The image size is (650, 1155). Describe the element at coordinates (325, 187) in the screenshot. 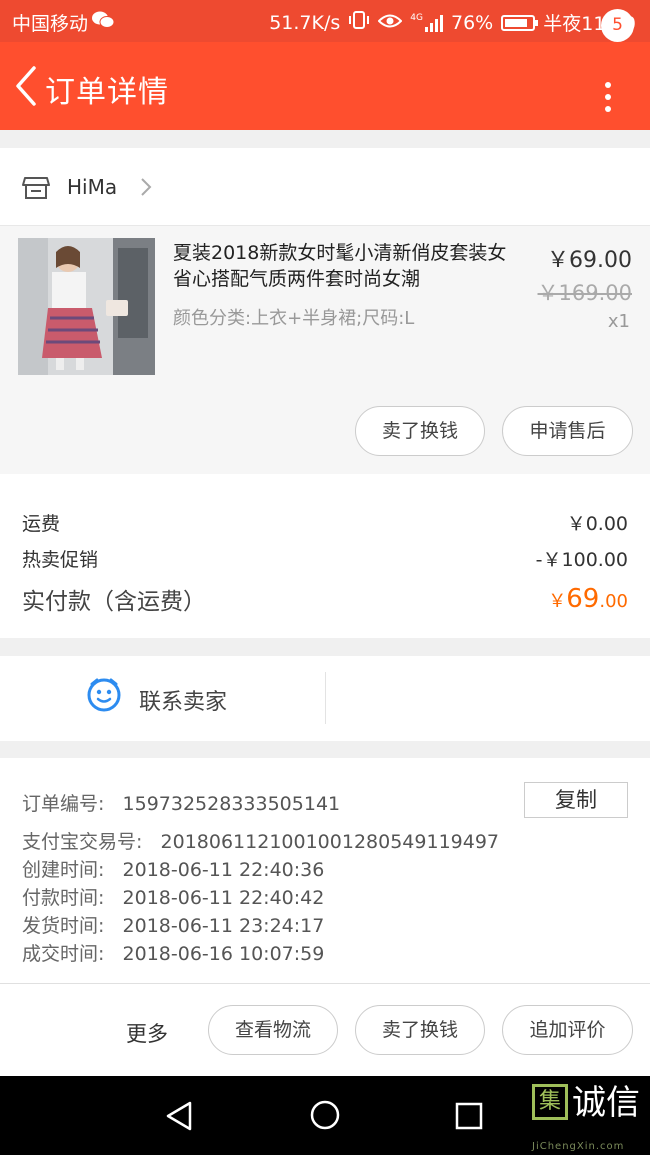

I see `shop-row: HiMa` at that location.